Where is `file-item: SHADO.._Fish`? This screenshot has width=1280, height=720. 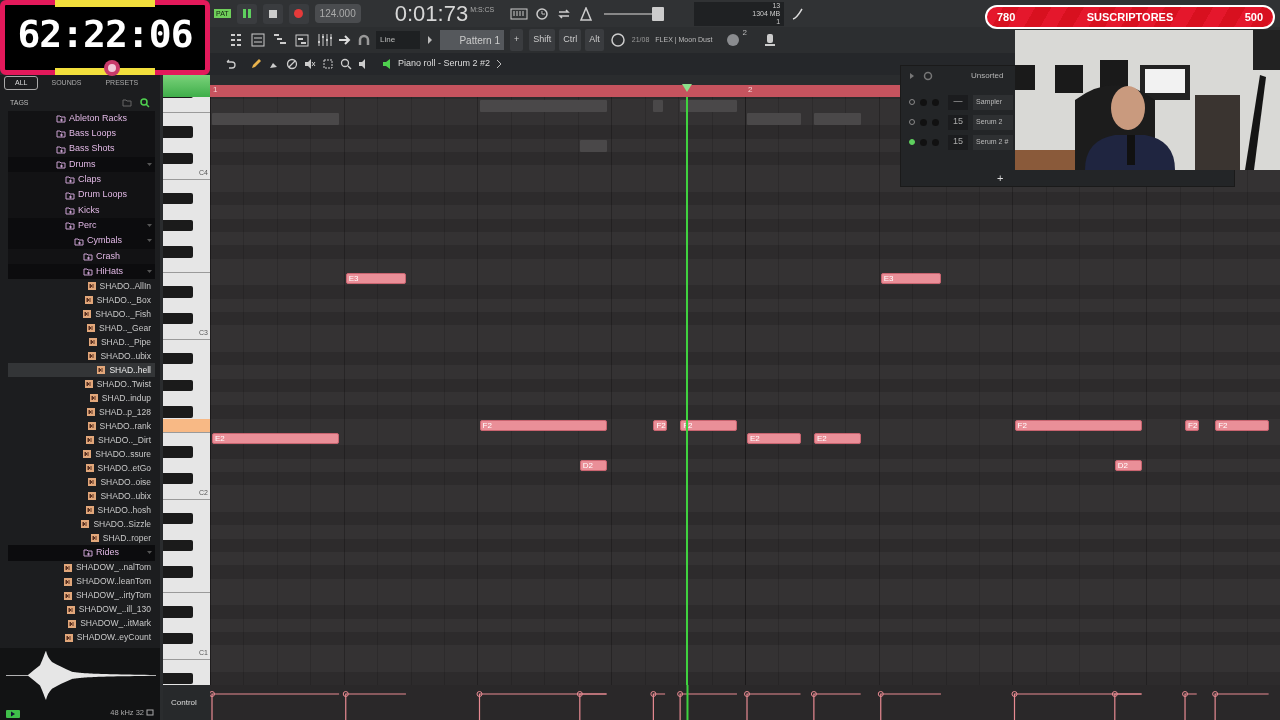
file-item: SHADO.._Fish is located at coordinates (81, 314).